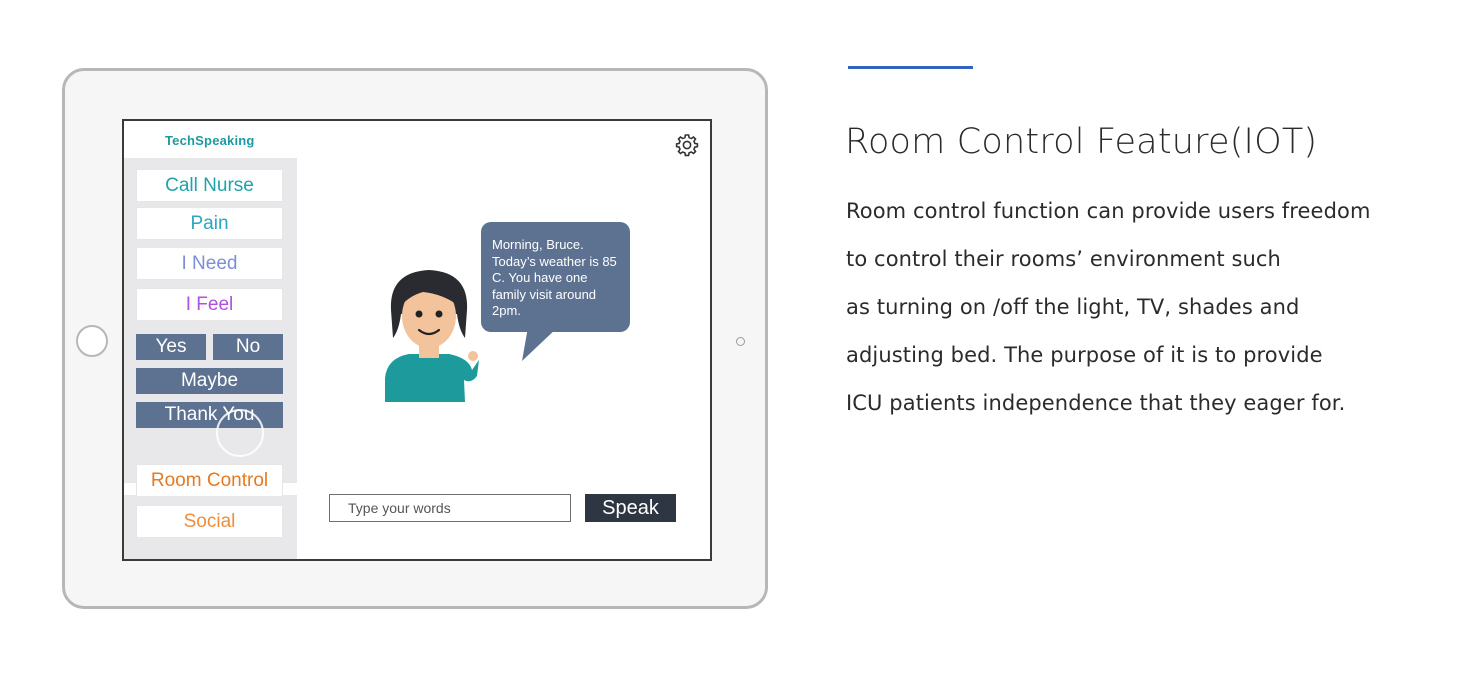 Image resolution: width=1458 pixels, height=690 pixels. Describe the element at coordinates (910, 67) in the screenshot. I see `accent-line` at that location.